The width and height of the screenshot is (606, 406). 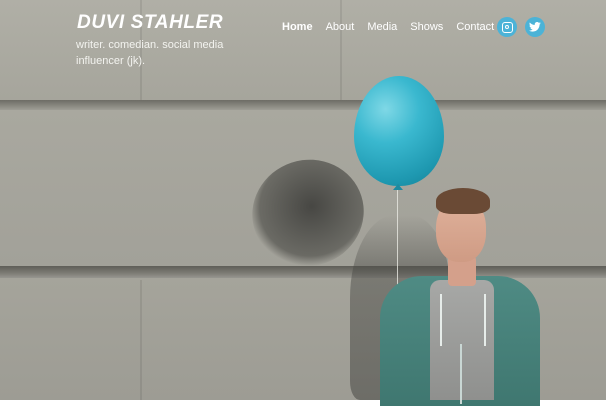 I want to click on nav-contact: Contact, so click(x=475, y=27).